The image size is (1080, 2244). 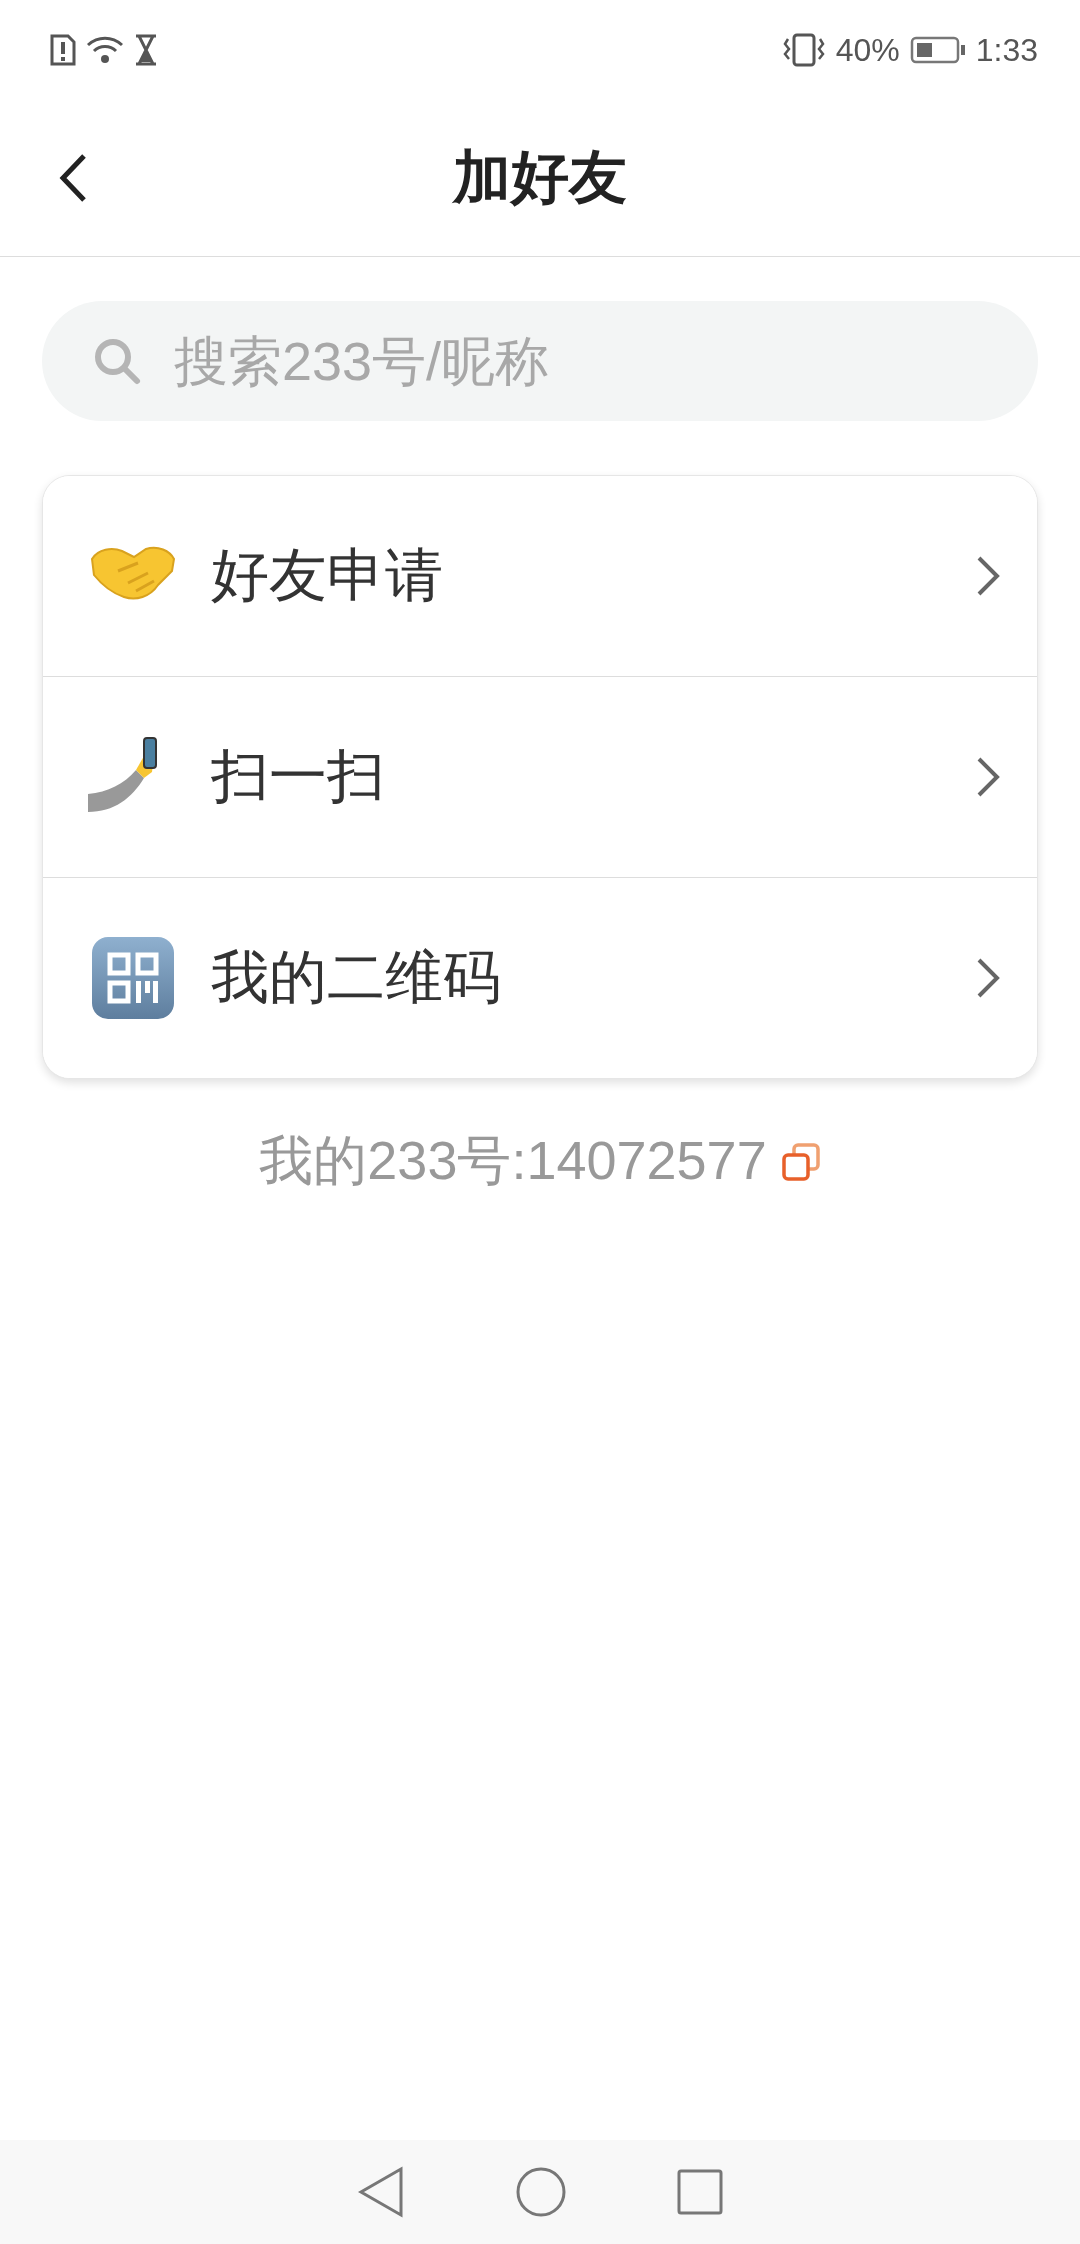 What do you see at coordinates (513, 1160) in the screenshot?
I see `my-id-text: 我的233号:14072577` at bounding box center [513, 1160].